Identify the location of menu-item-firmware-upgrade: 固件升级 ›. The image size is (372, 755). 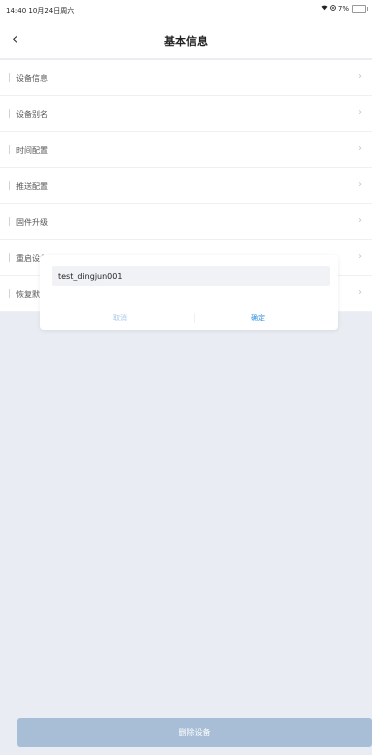
(186, 222).